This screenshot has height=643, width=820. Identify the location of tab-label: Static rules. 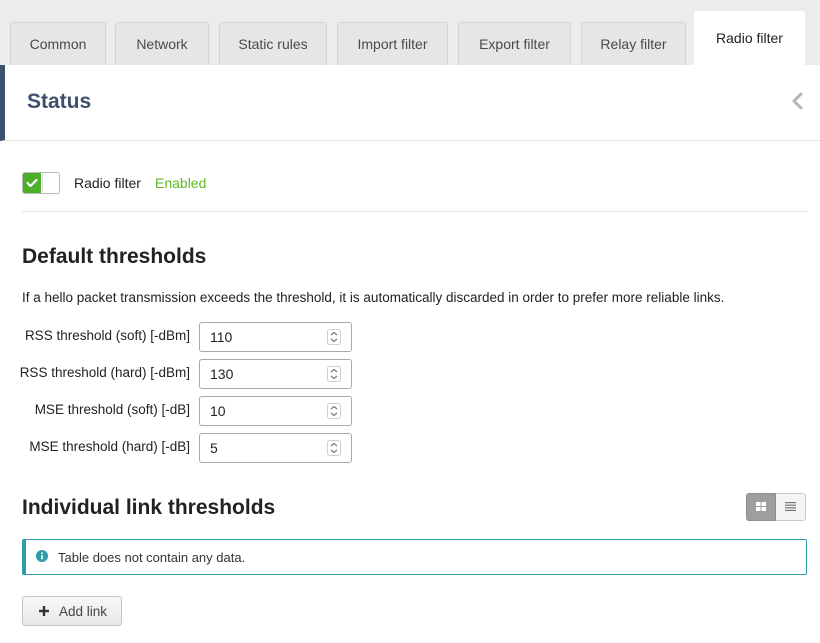
(273, 44).